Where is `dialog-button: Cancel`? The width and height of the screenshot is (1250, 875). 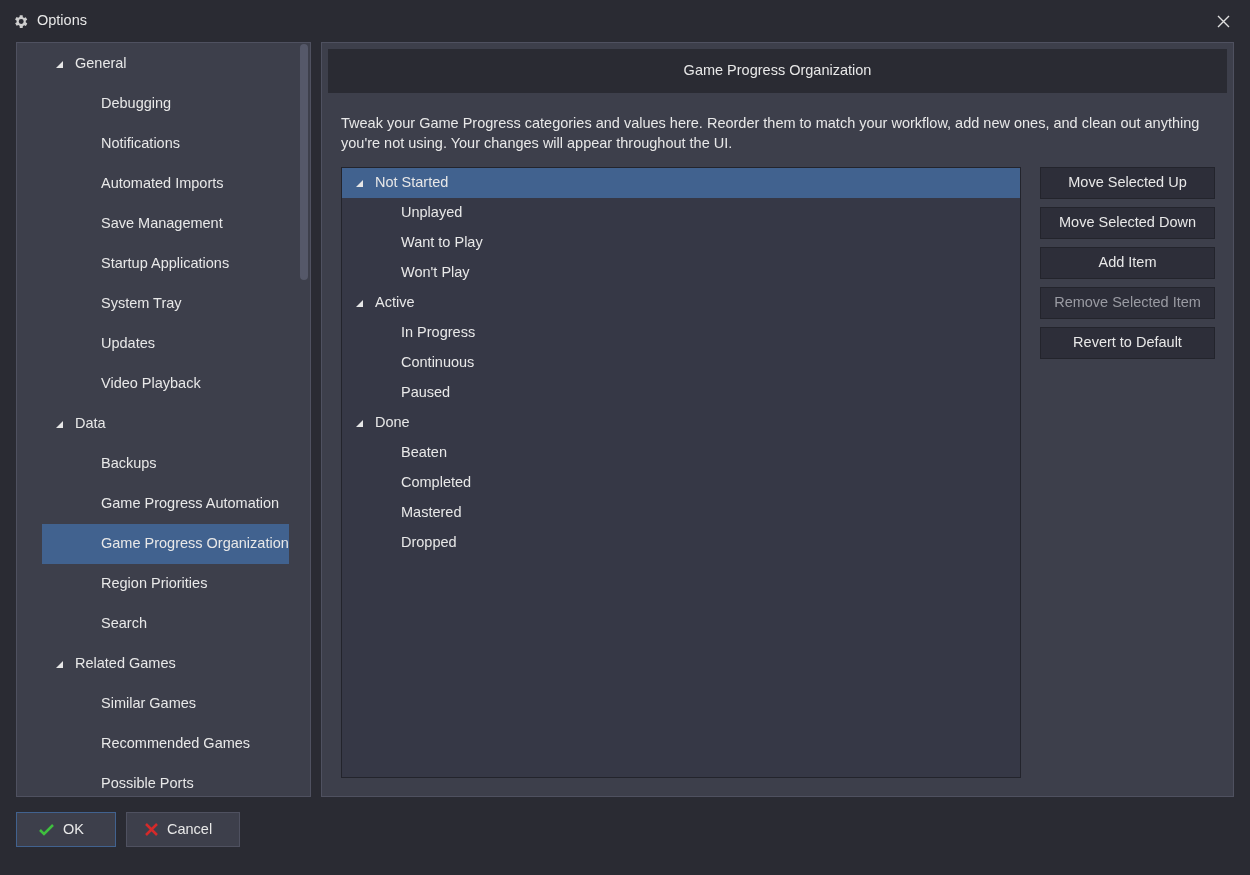
dialog-button: Cancel is located at coordinates (183, 829).